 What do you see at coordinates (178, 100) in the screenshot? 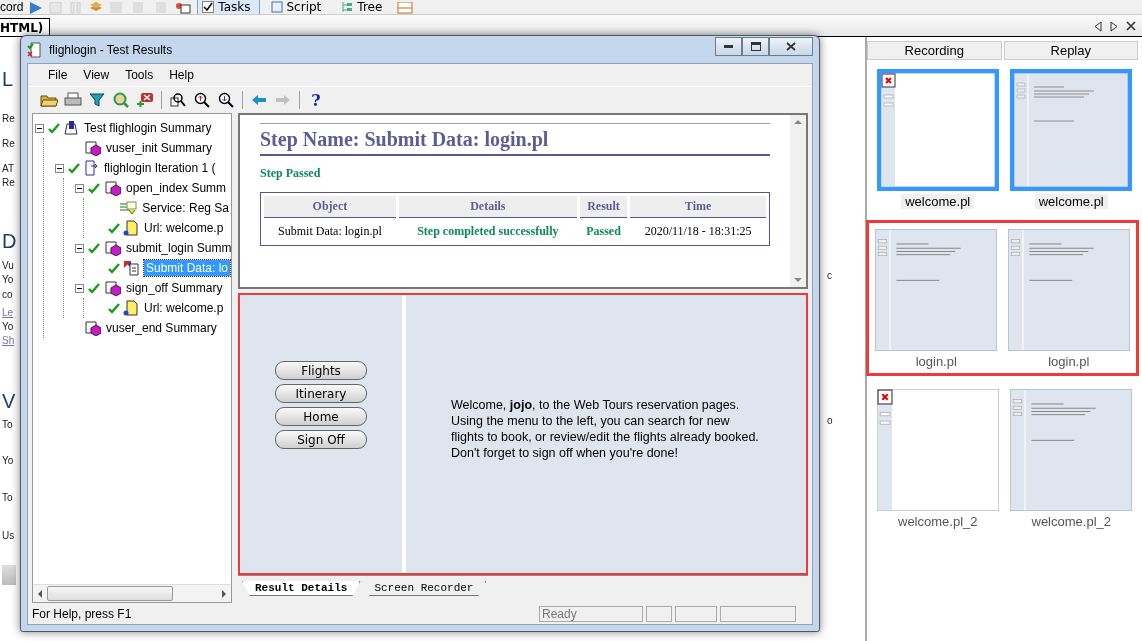
I see `find-icon` at bounding box center [178, 100].